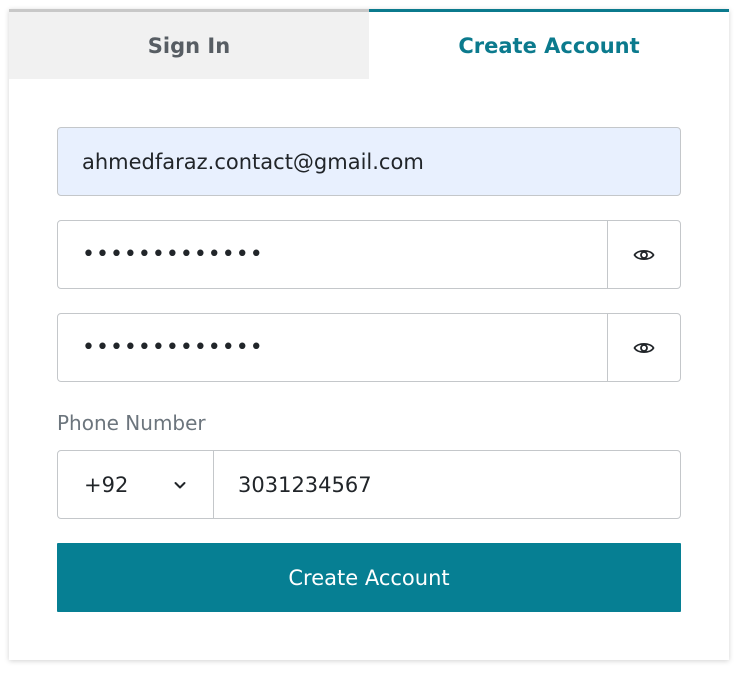 The height and width of the screenshot is (678, 743). Describe the element at coordinates (332, 254) in the screenshot. I see `password-input` at that location.